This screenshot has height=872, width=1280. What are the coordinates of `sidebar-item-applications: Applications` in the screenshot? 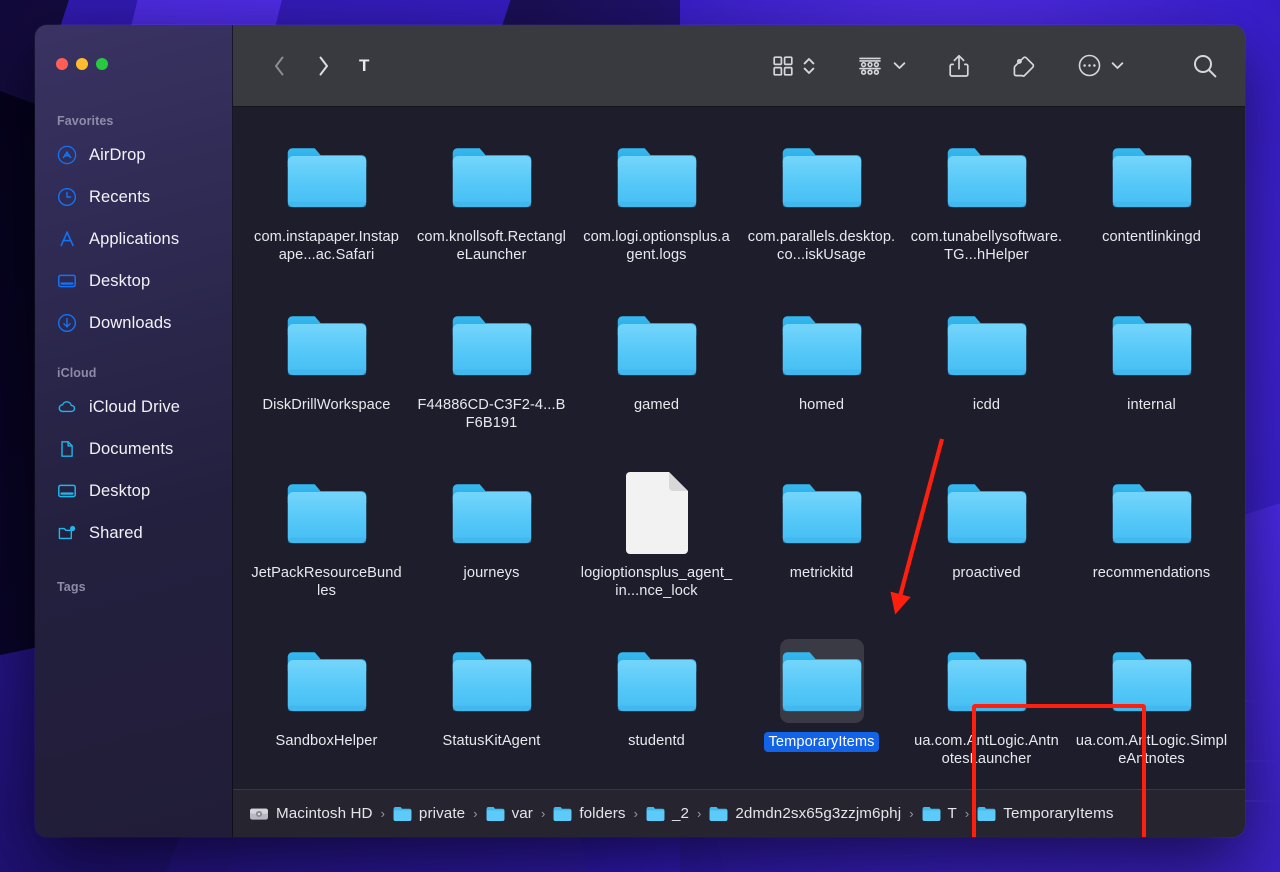 It's located at (133, 239).